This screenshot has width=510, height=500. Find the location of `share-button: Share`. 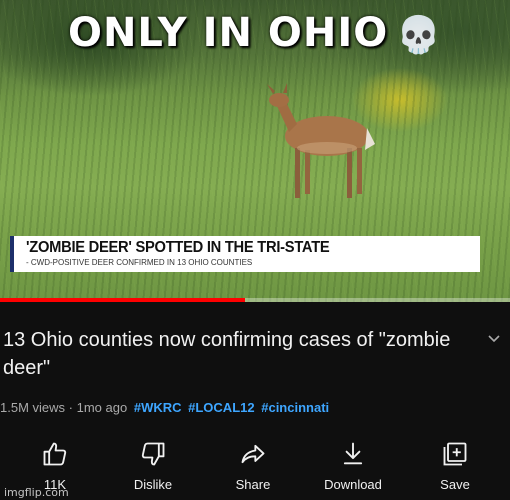

share-button: Share is located at coordinates (253, 466).